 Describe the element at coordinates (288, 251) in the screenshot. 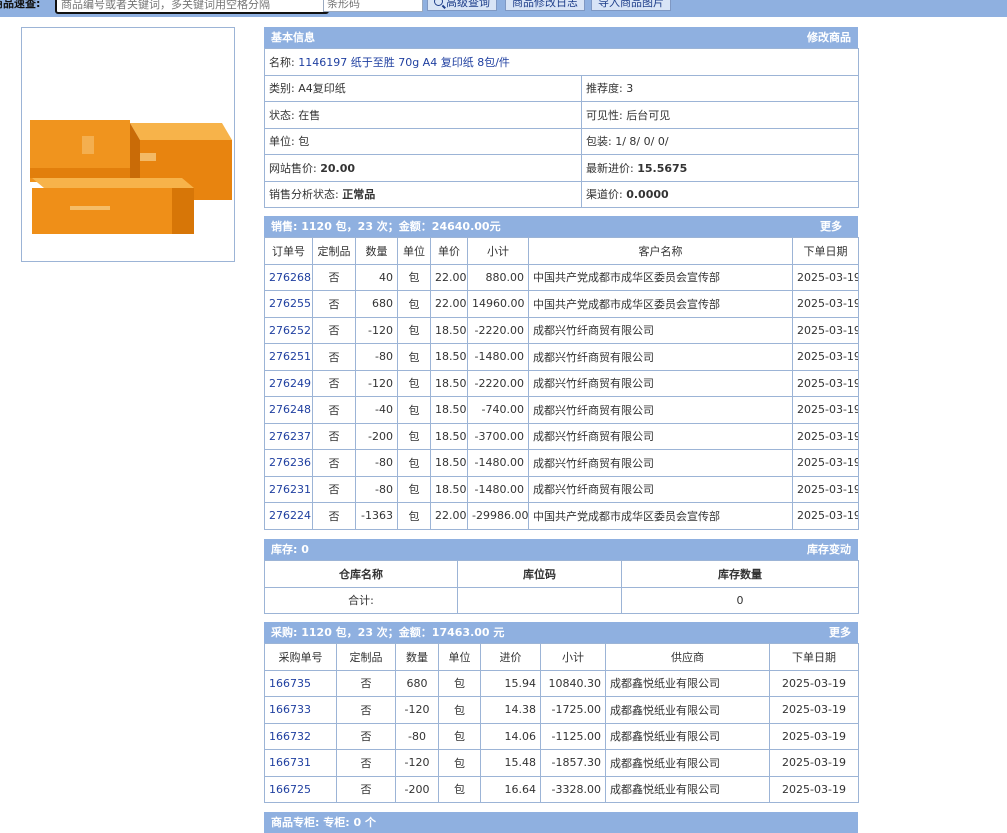

I see `sales-col-header: 订单号` at that location.